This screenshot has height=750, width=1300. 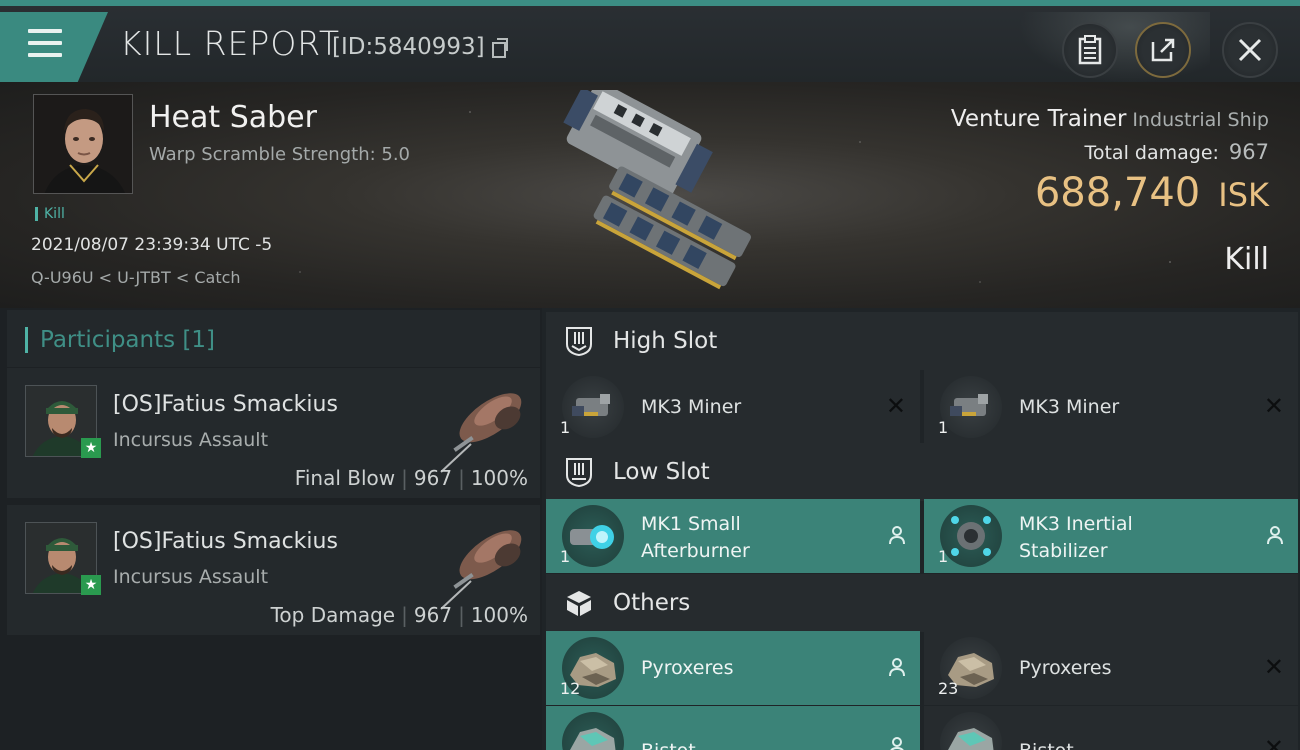 I want to click on low-slot-header: Low Slot, so click(x=922, y=472).